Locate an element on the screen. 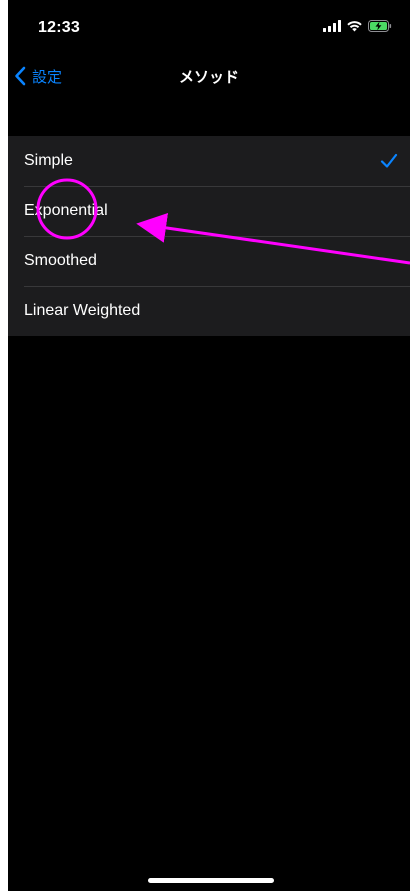  page-title: メソッド is located at coordinates (208, 77).